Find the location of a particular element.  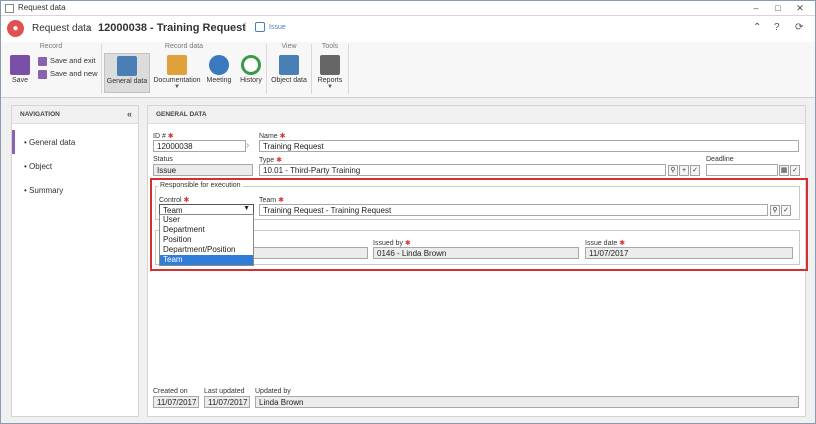

title-bar: Request data – □ ✕ is located at coordinates (408, 8).